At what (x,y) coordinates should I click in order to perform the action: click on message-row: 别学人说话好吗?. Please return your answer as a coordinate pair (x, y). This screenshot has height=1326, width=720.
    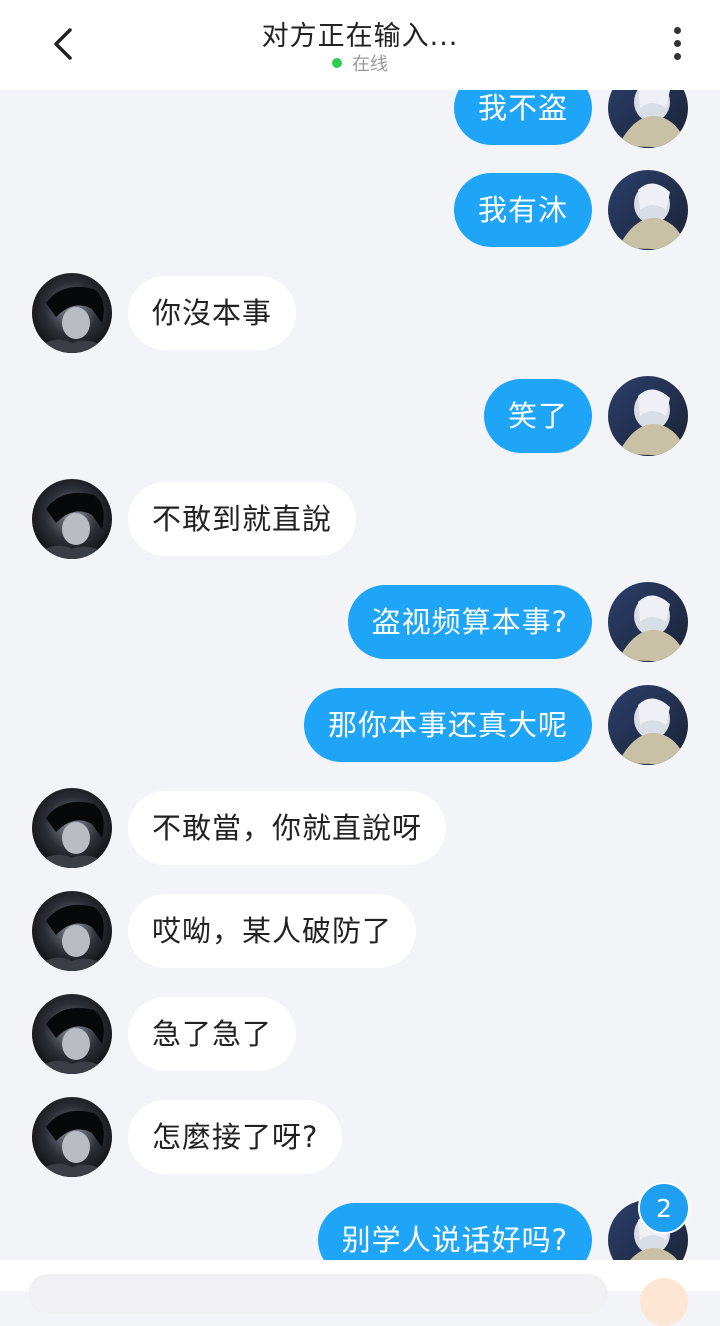
    Looking at the image, I should click on (360, 1230).